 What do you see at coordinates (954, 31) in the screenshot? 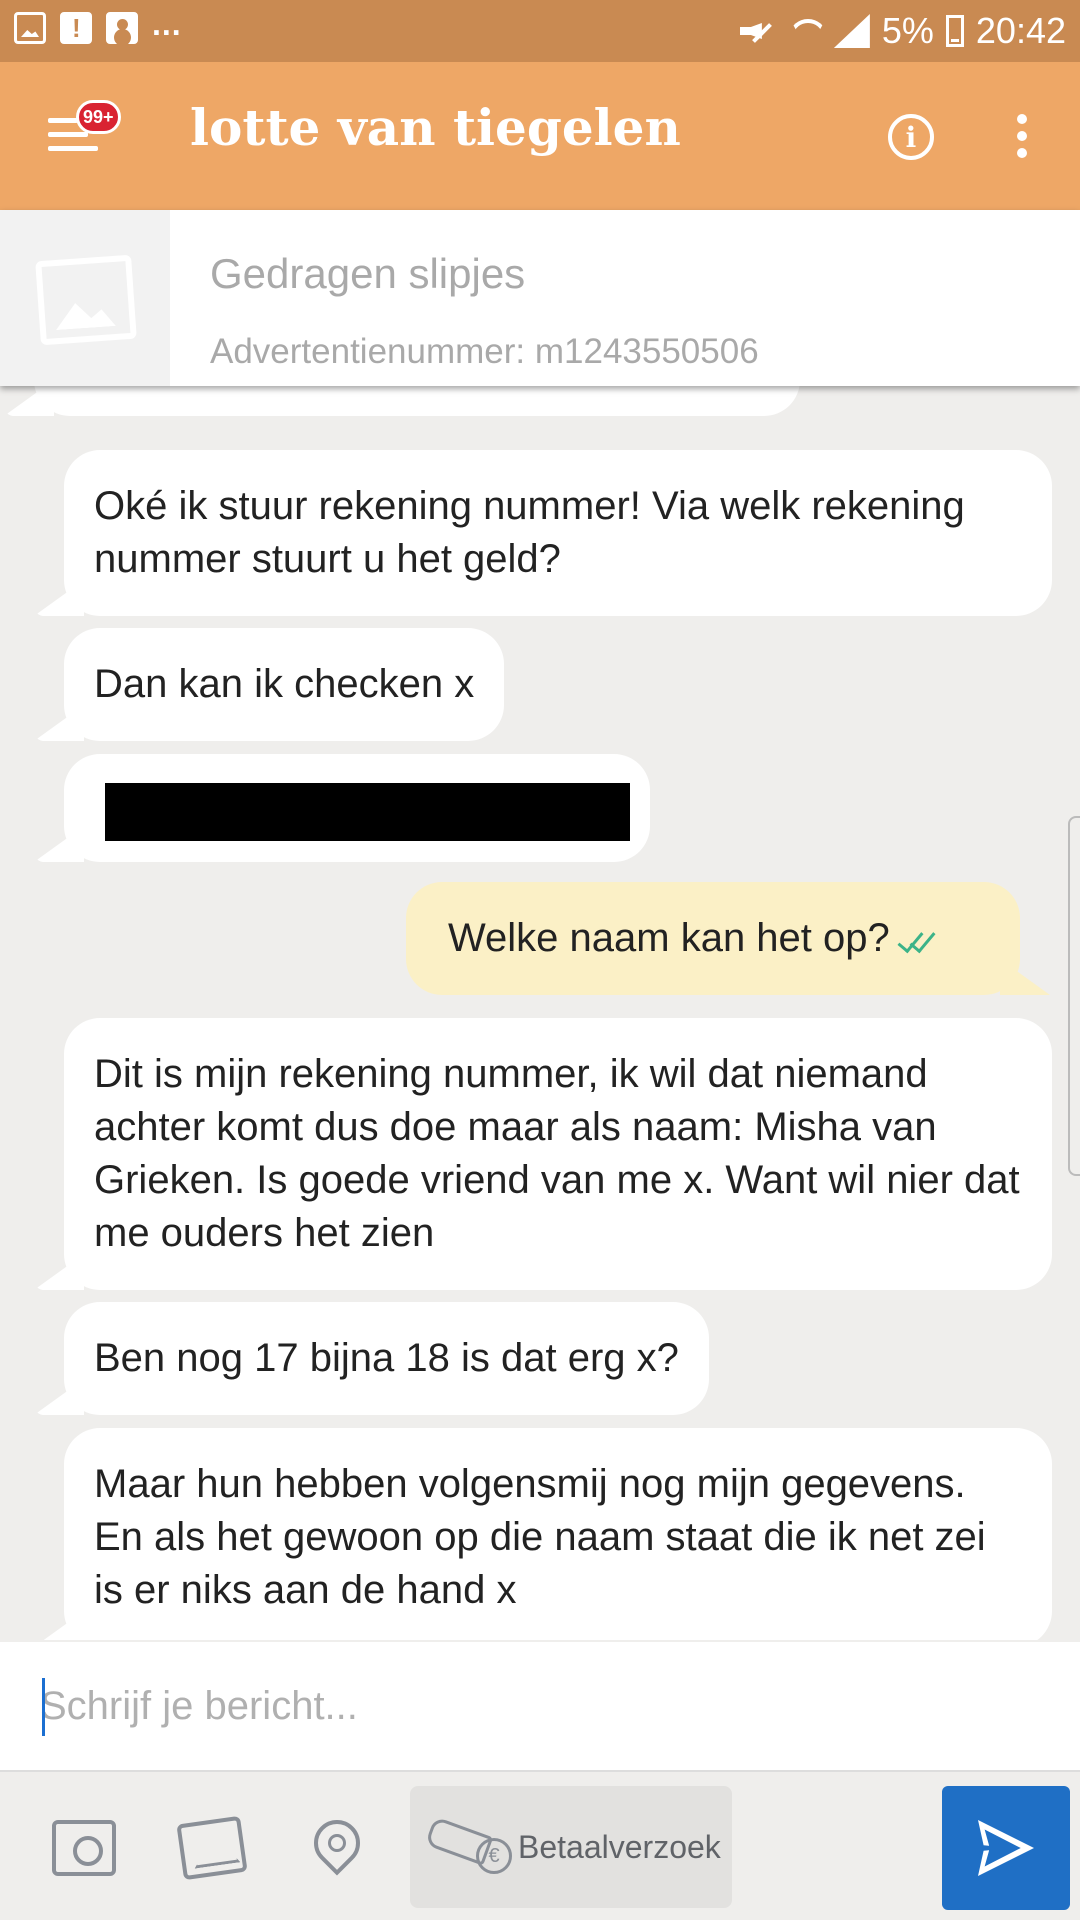
I see `battery-icon` at bounding box center [954, 31].